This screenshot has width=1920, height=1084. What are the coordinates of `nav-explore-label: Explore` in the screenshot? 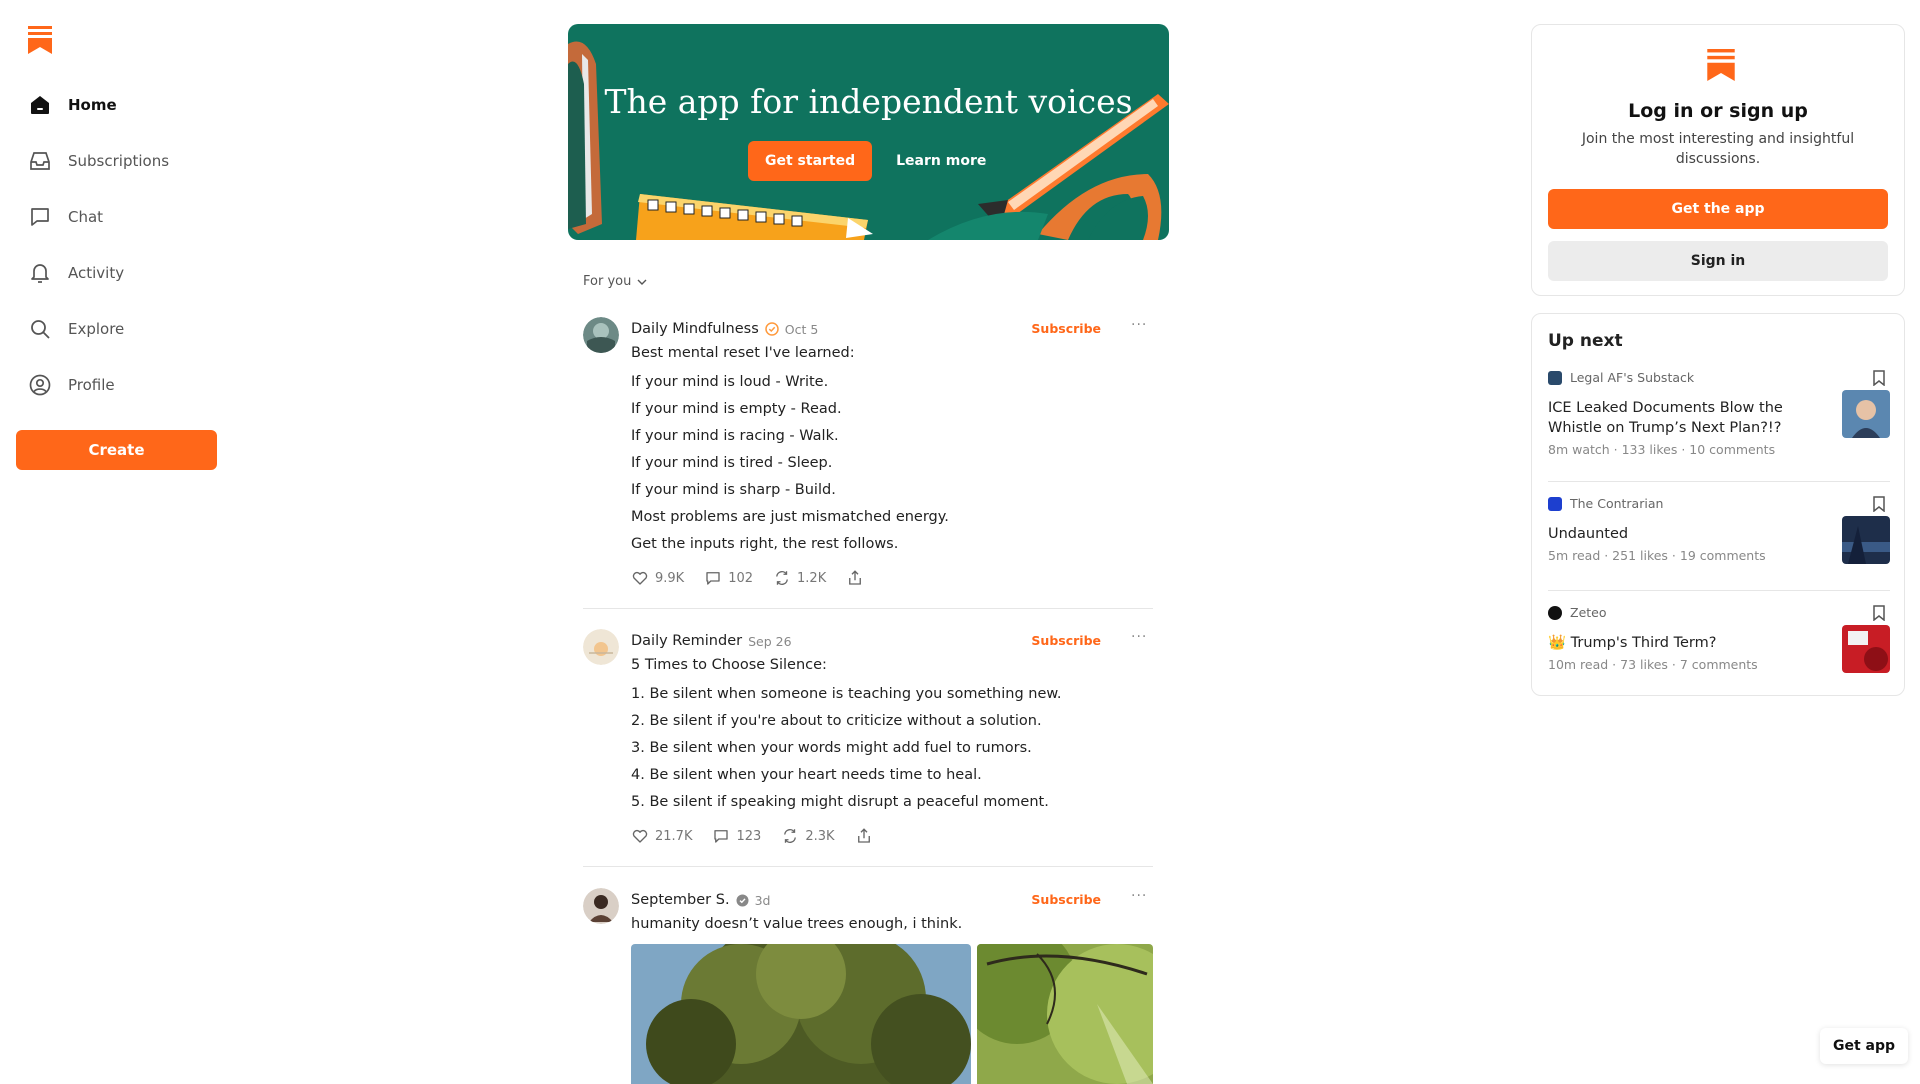 It's located at (96, 329).